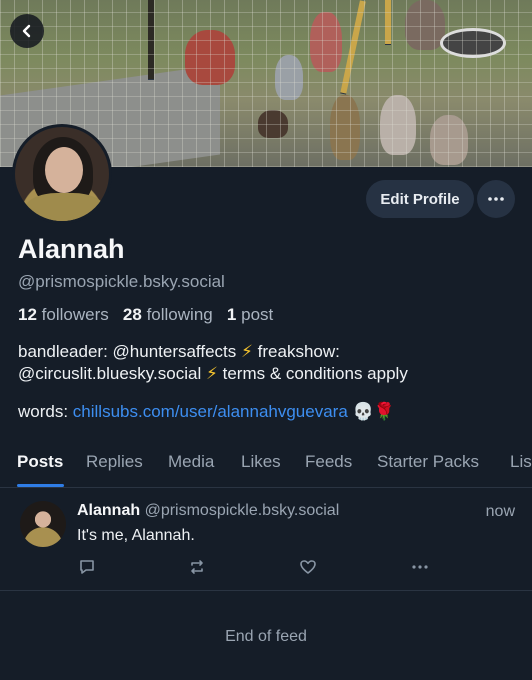  I want to click on words-link: chillsubs.com/user/alannahvguevara, so click(210, 411).